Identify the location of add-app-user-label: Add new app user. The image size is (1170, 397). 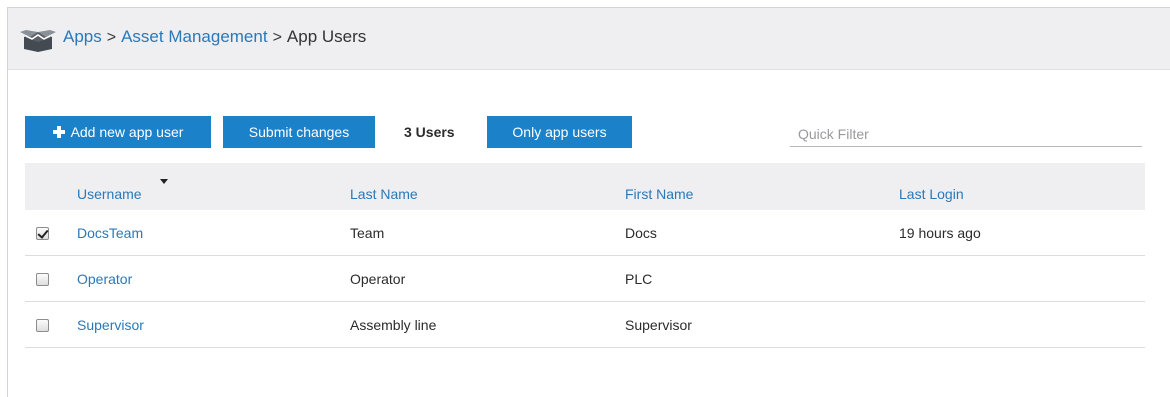
(127, 132).